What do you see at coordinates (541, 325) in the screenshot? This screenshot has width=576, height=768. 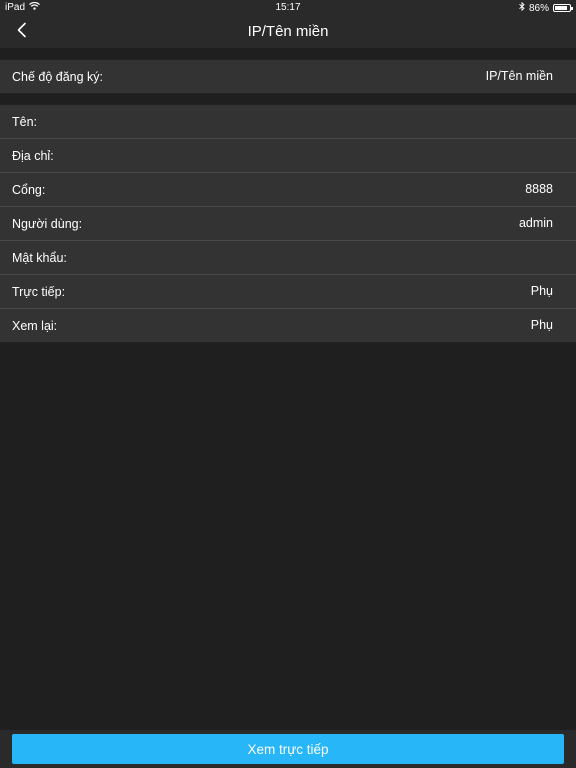 I see `playback-stream-value: Phụ` at bounding box center [541, 325].